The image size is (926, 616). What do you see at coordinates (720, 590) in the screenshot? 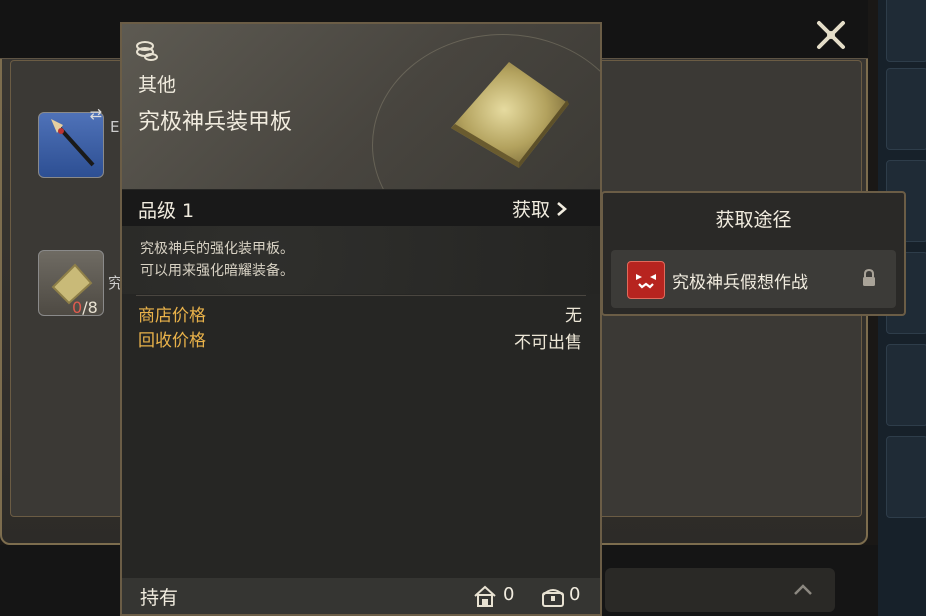
I see `scroll-up-button` at bounding box center [720, 590].